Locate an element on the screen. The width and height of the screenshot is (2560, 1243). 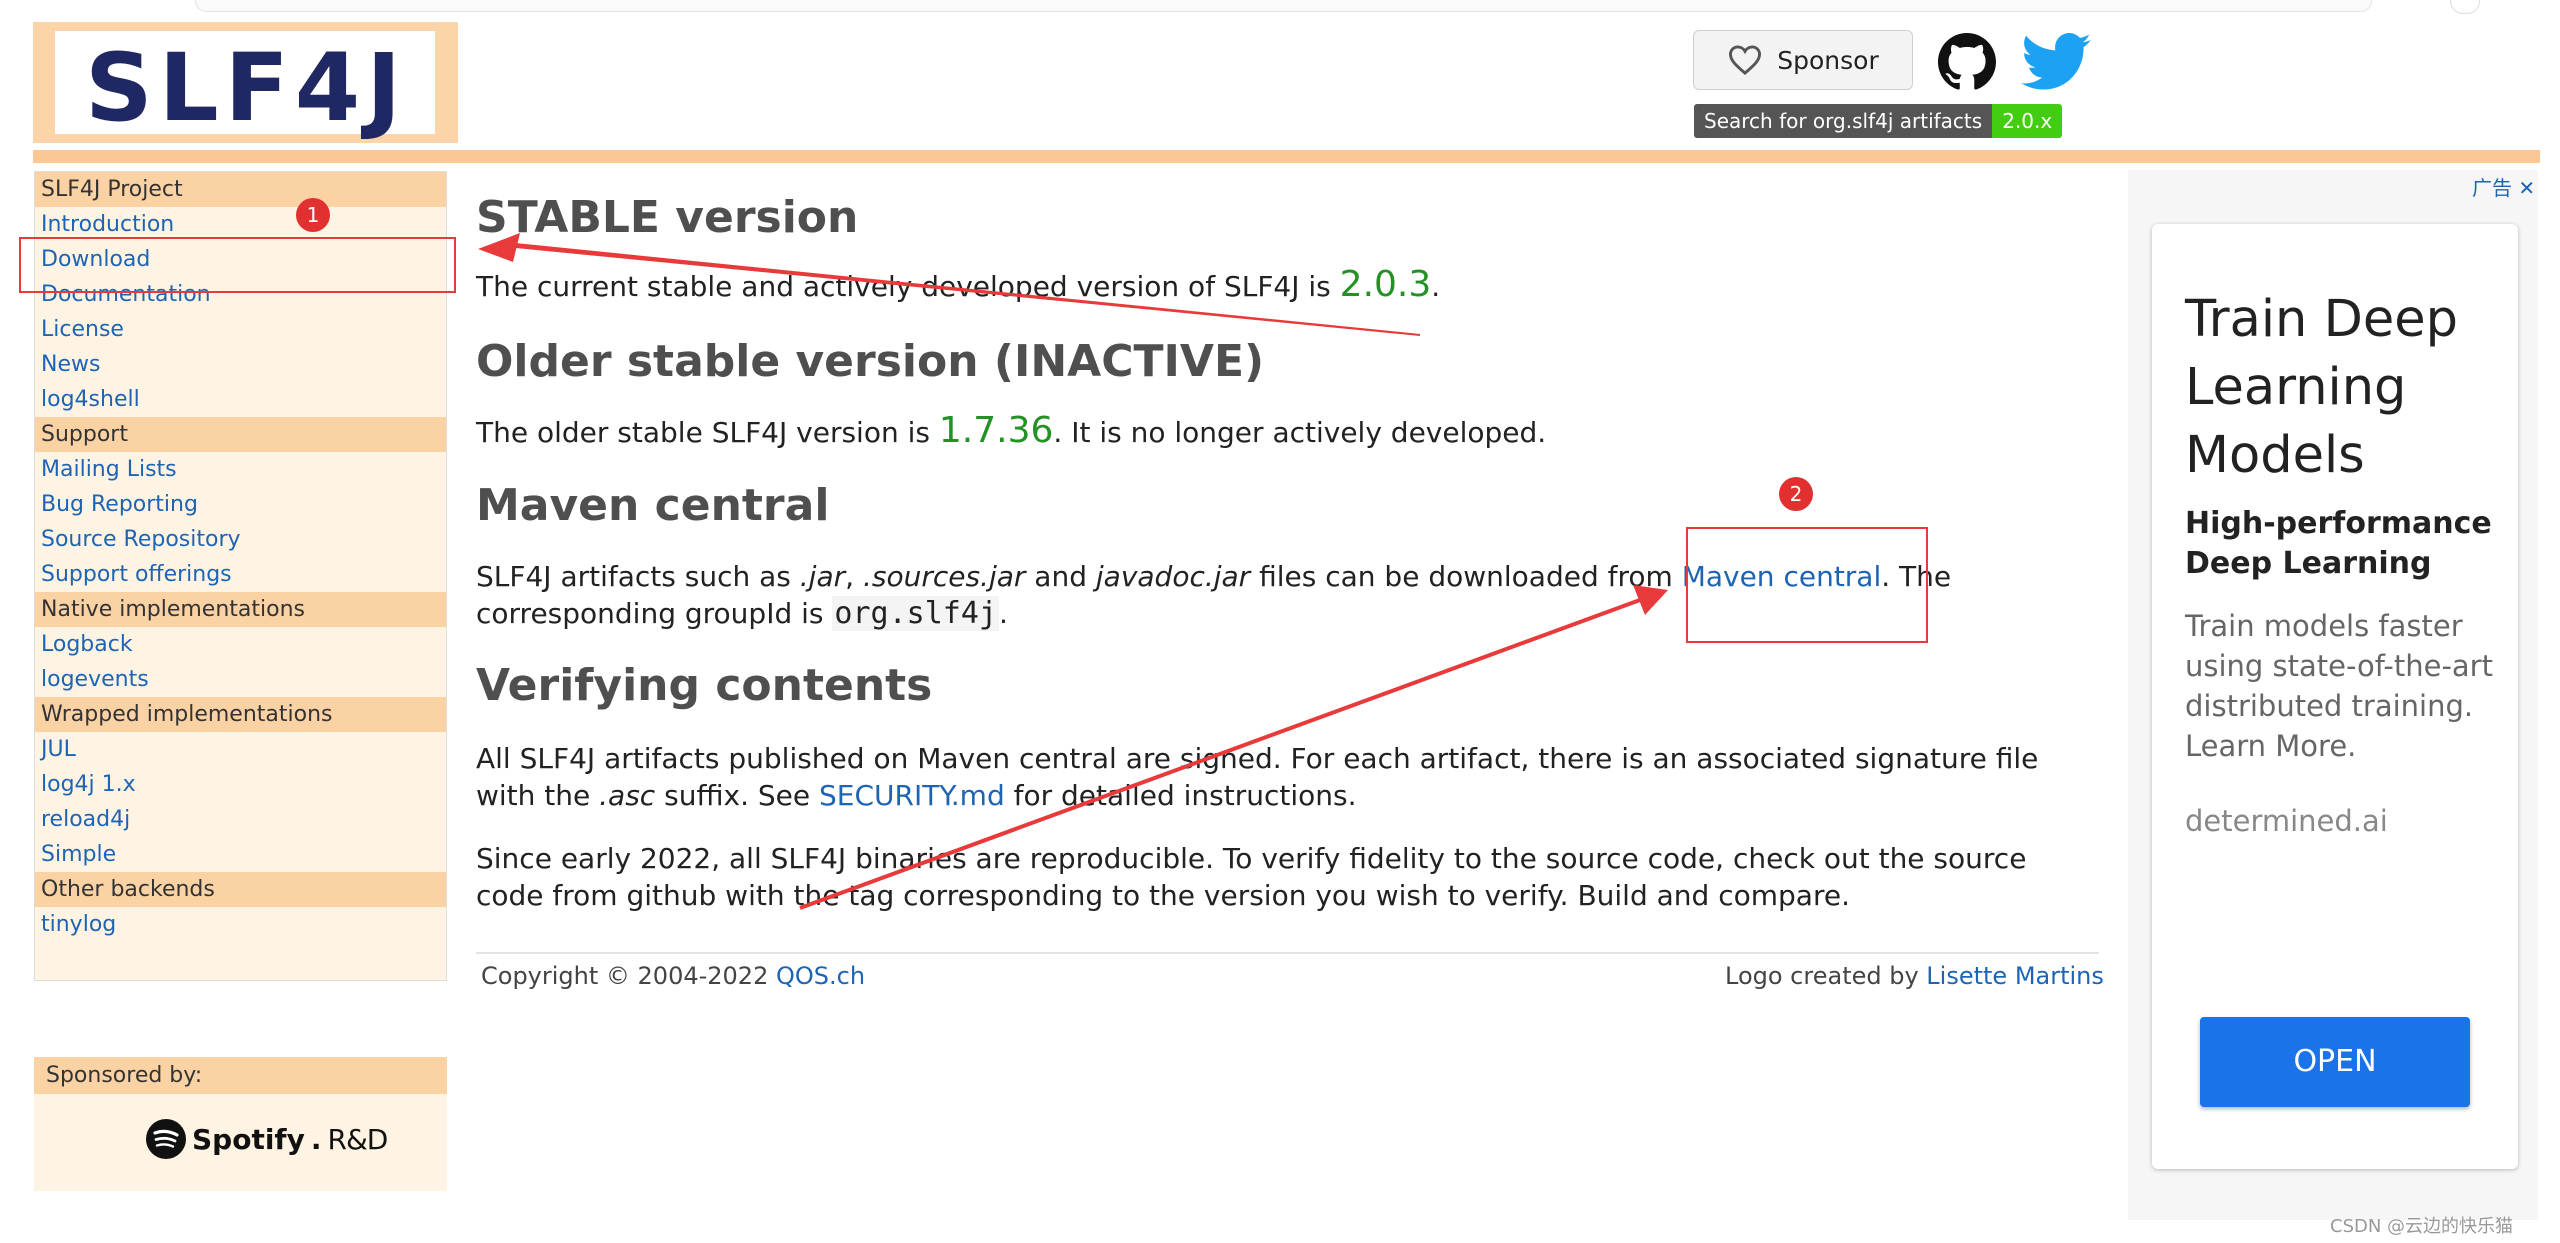
sidebar-item-license: License is located at coordinates (240, 329).